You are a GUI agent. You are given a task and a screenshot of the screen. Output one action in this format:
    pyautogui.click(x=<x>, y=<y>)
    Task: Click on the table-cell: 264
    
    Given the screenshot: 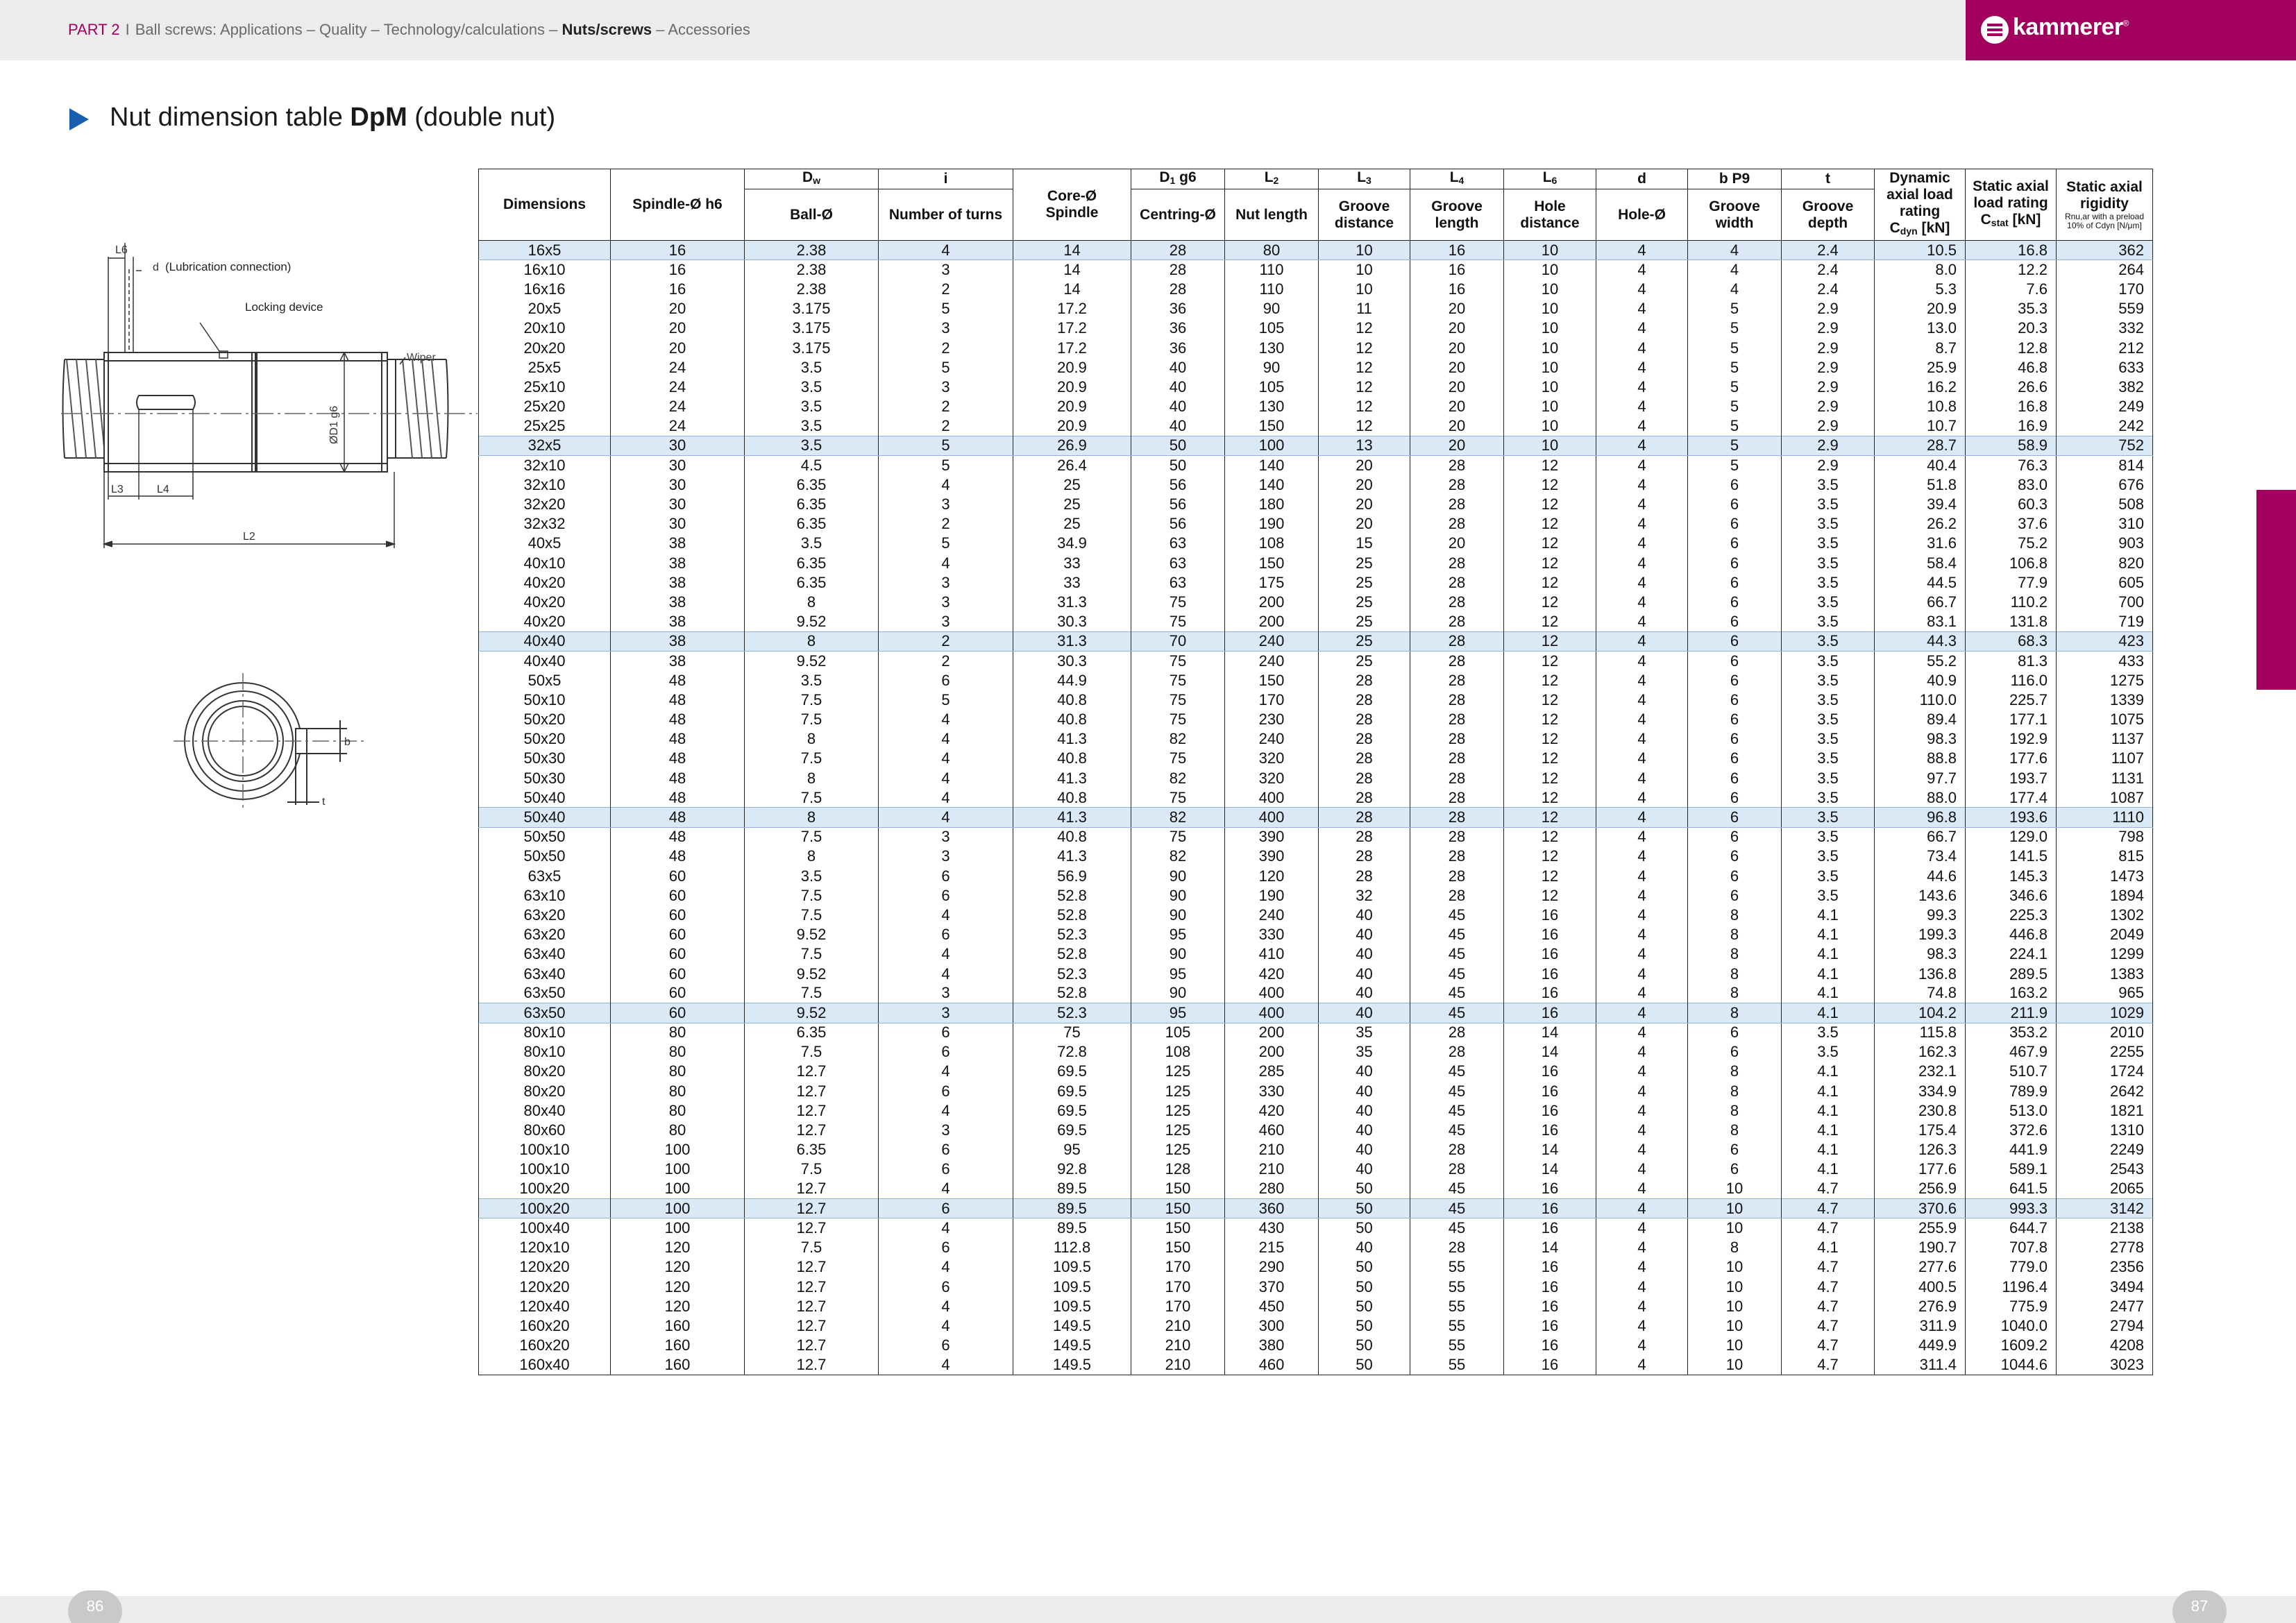 What is the action you would take?
    pyautogui.click(x=2105, y=270)
    